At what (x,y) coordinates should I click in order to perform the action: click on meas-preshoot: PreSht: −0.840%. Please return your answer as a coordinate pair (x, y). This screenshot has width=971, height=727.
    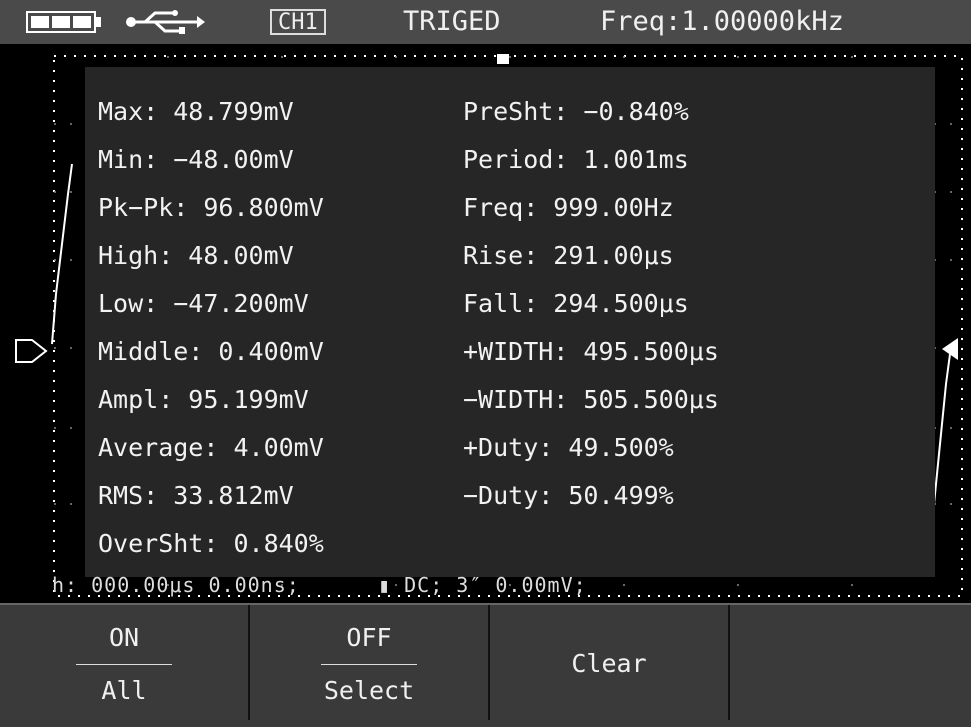
    Looking at the image, I should click on (576, 111).